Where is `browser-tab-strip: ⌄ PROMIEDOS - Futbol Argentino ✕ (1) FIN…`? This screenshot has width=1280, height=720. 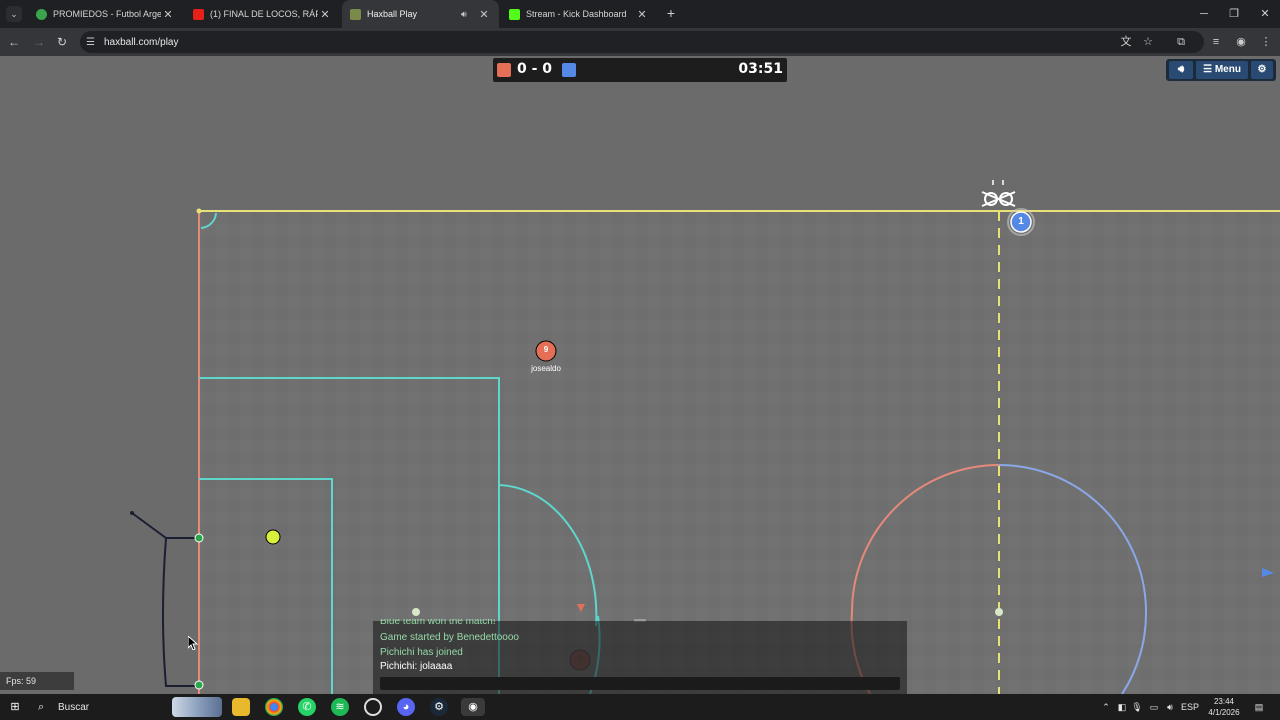 browser-tab-strip: ⌄ PROMIEDOS - Futbol Argentino ✕ (1) FIN… is located at coordinates (640, 14).